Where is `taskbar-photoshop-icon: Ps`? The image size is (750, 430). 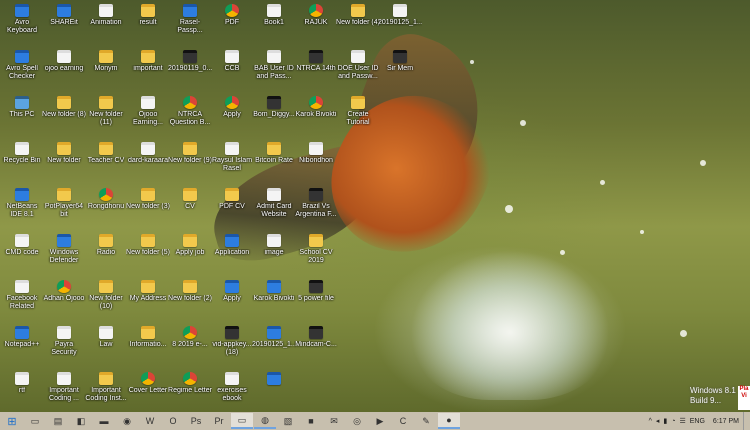 taskbar-photoshop-icon: Ps is located at coordinates (196, 421).